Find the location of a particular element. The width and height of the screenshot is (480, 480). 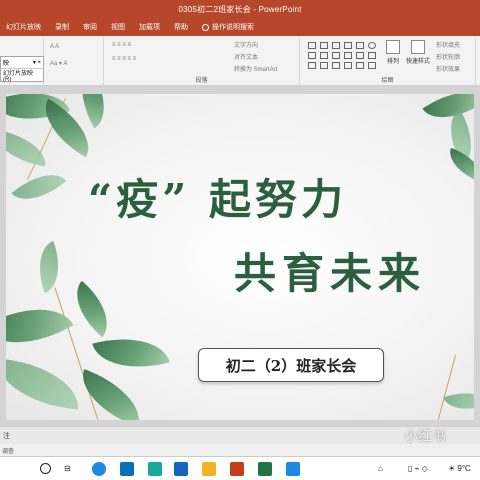

lightbulb-icon is located at coordinates (205, 27).